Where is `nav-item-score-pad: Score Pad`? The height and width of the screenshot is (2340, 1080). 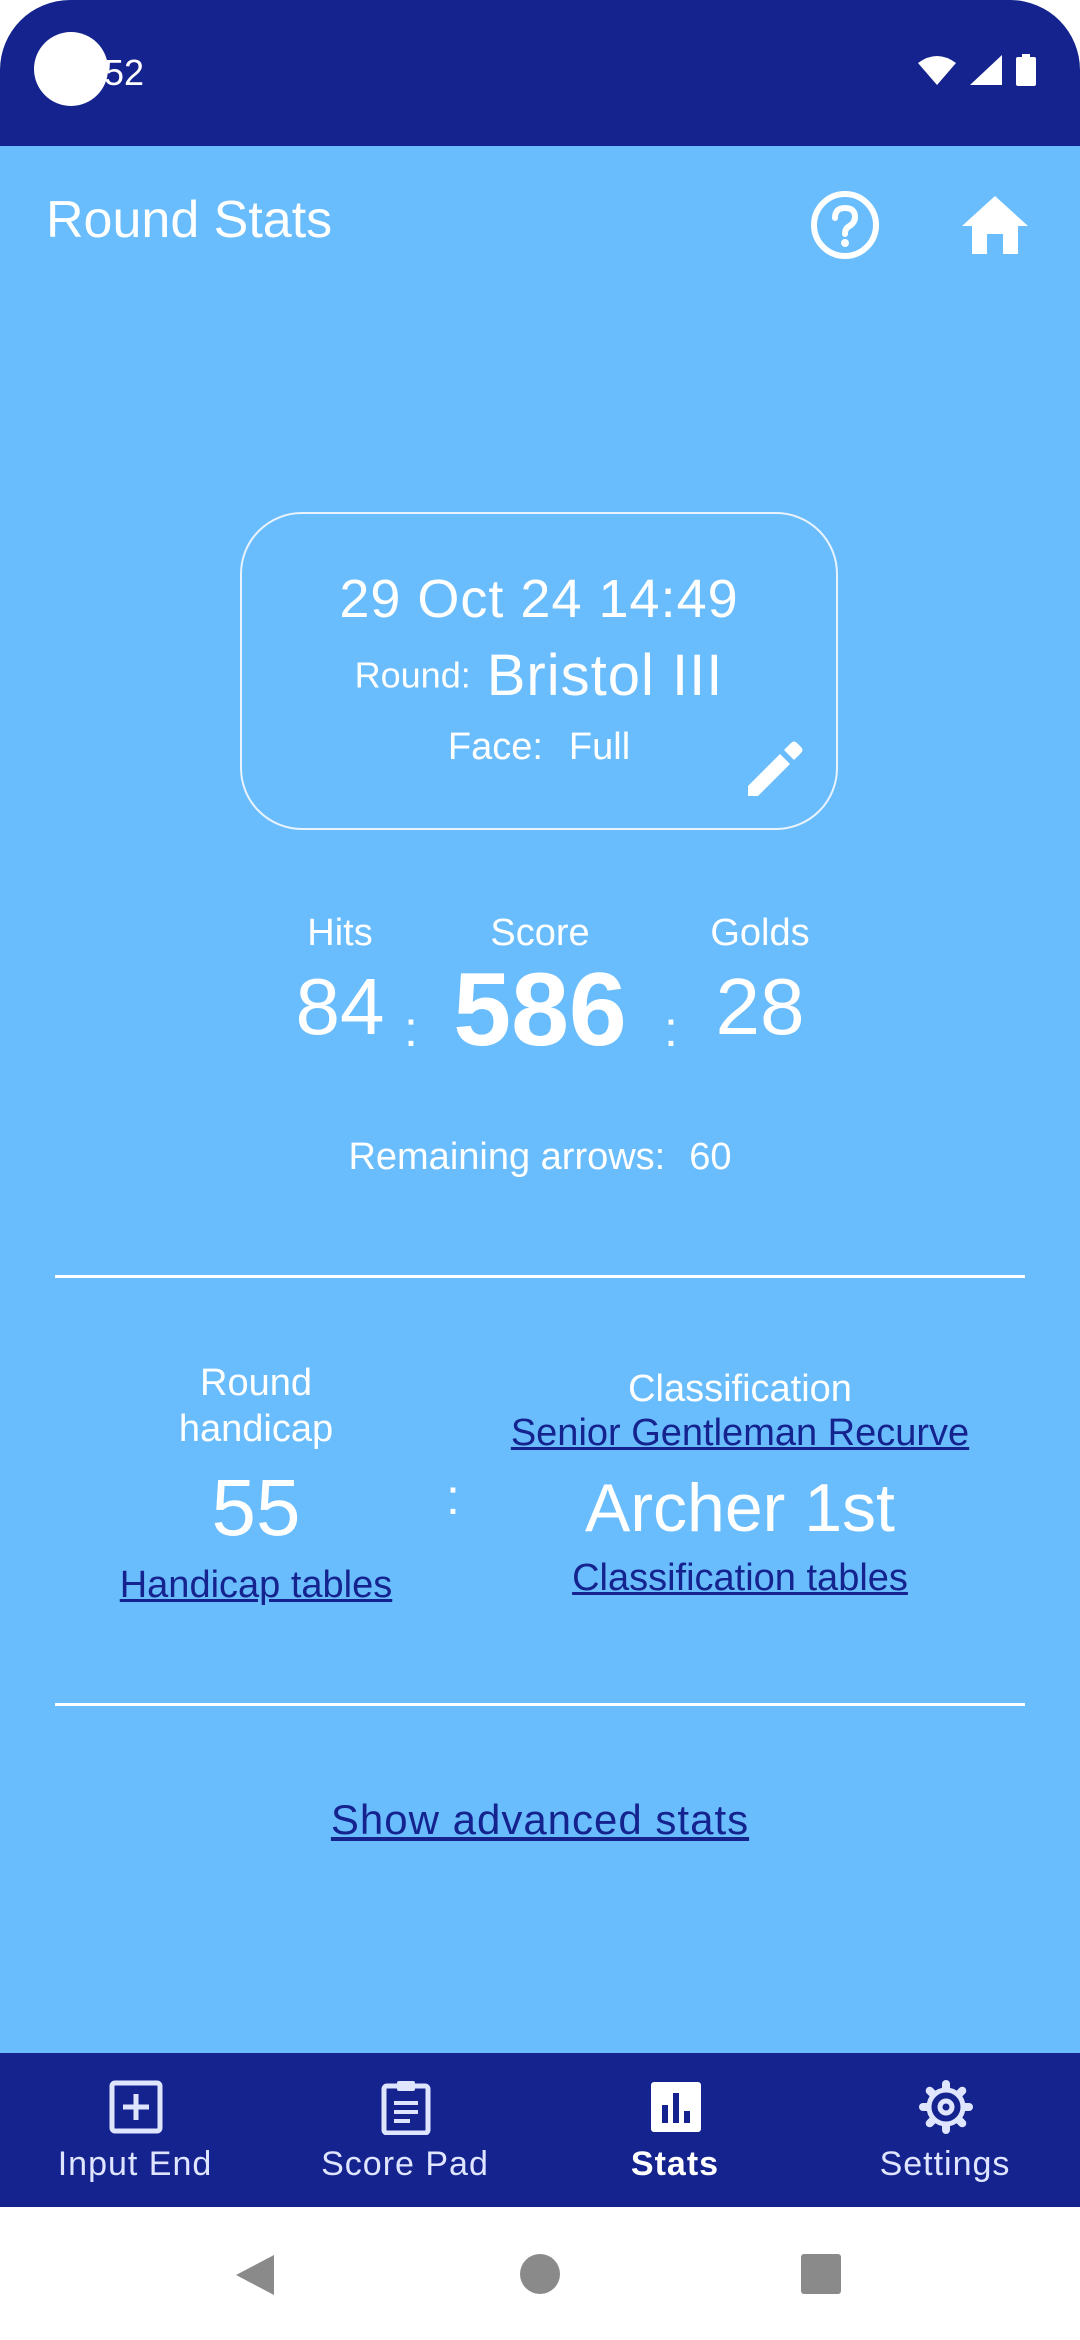
nav-item-score-pad: Score Pad is located at coordinates (405, 2130).